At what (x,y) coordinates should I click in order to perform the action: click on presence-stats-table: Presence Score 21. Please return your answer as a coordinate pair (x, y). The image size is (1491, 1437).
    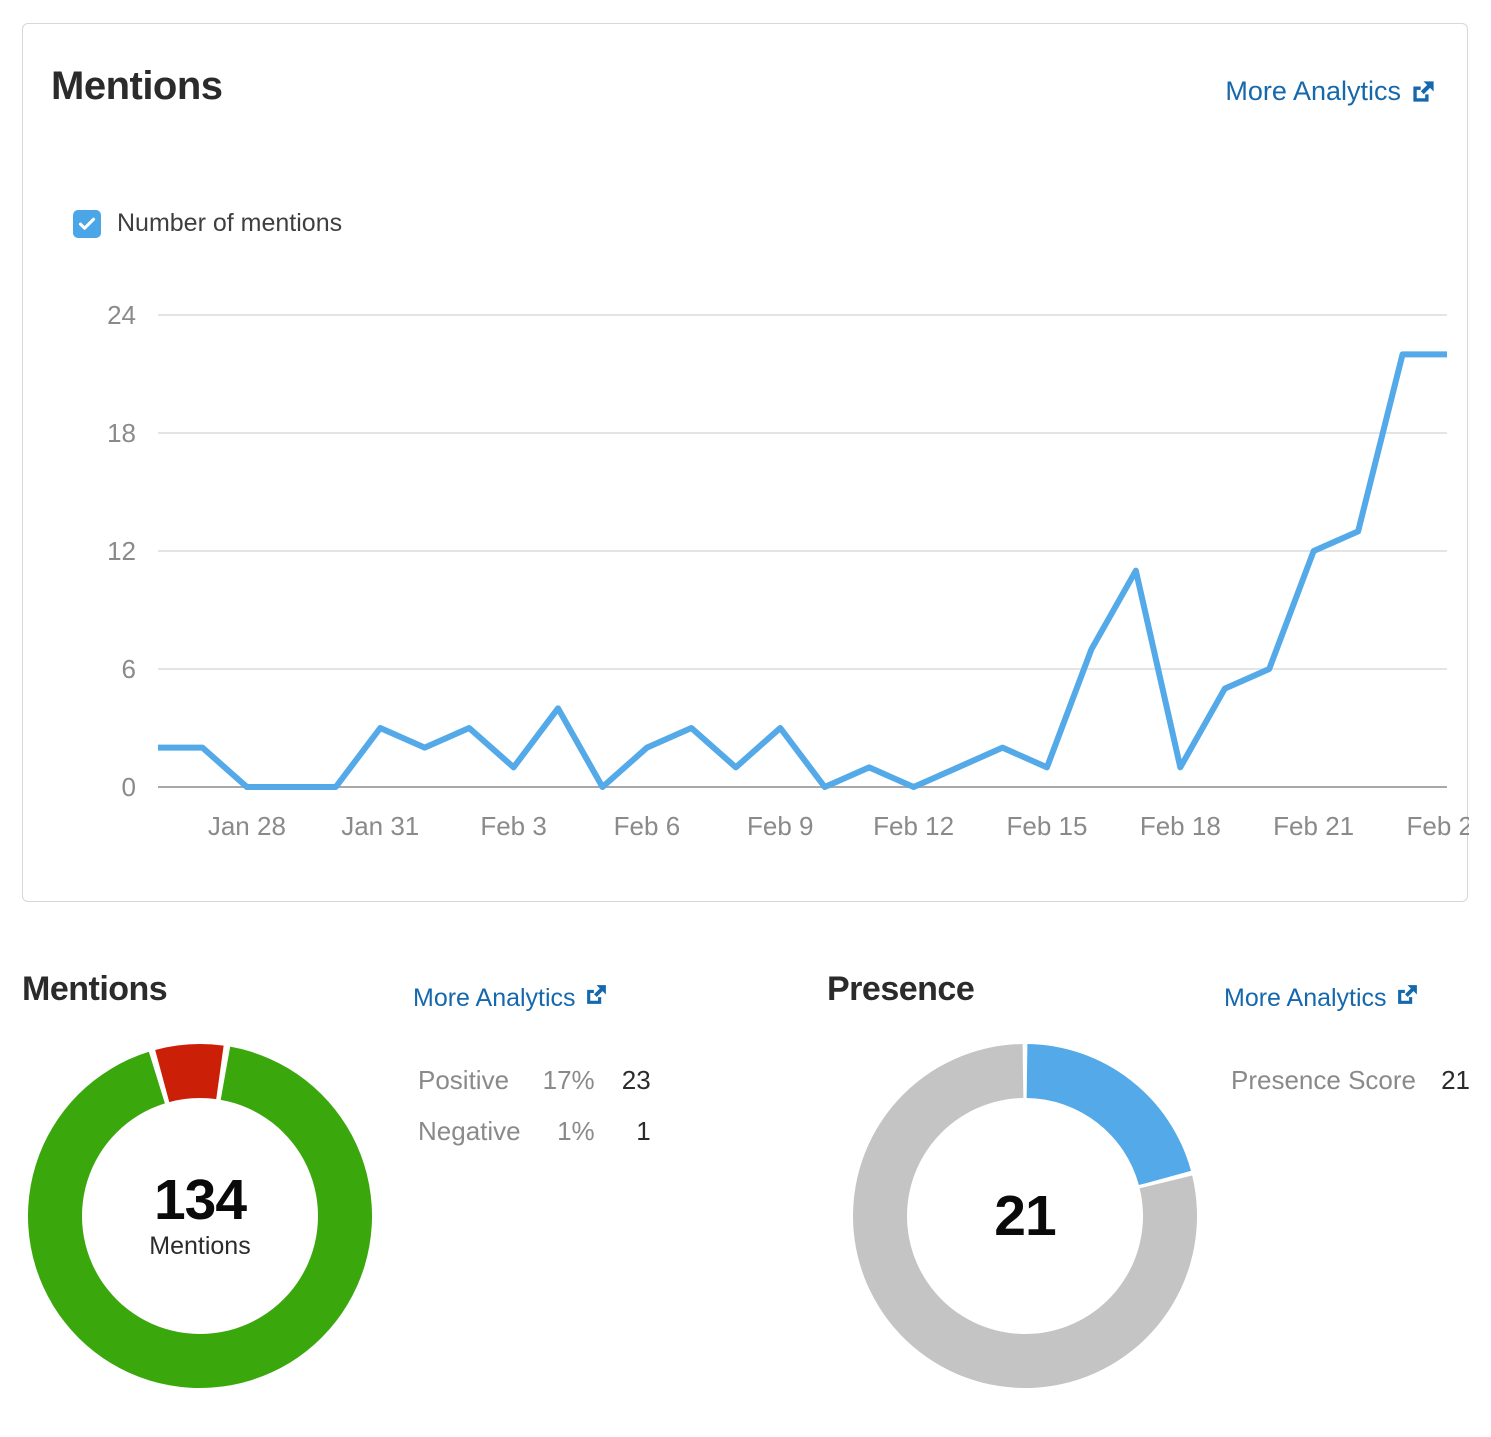
    Looking at the image, I should click on (1350, 1080).